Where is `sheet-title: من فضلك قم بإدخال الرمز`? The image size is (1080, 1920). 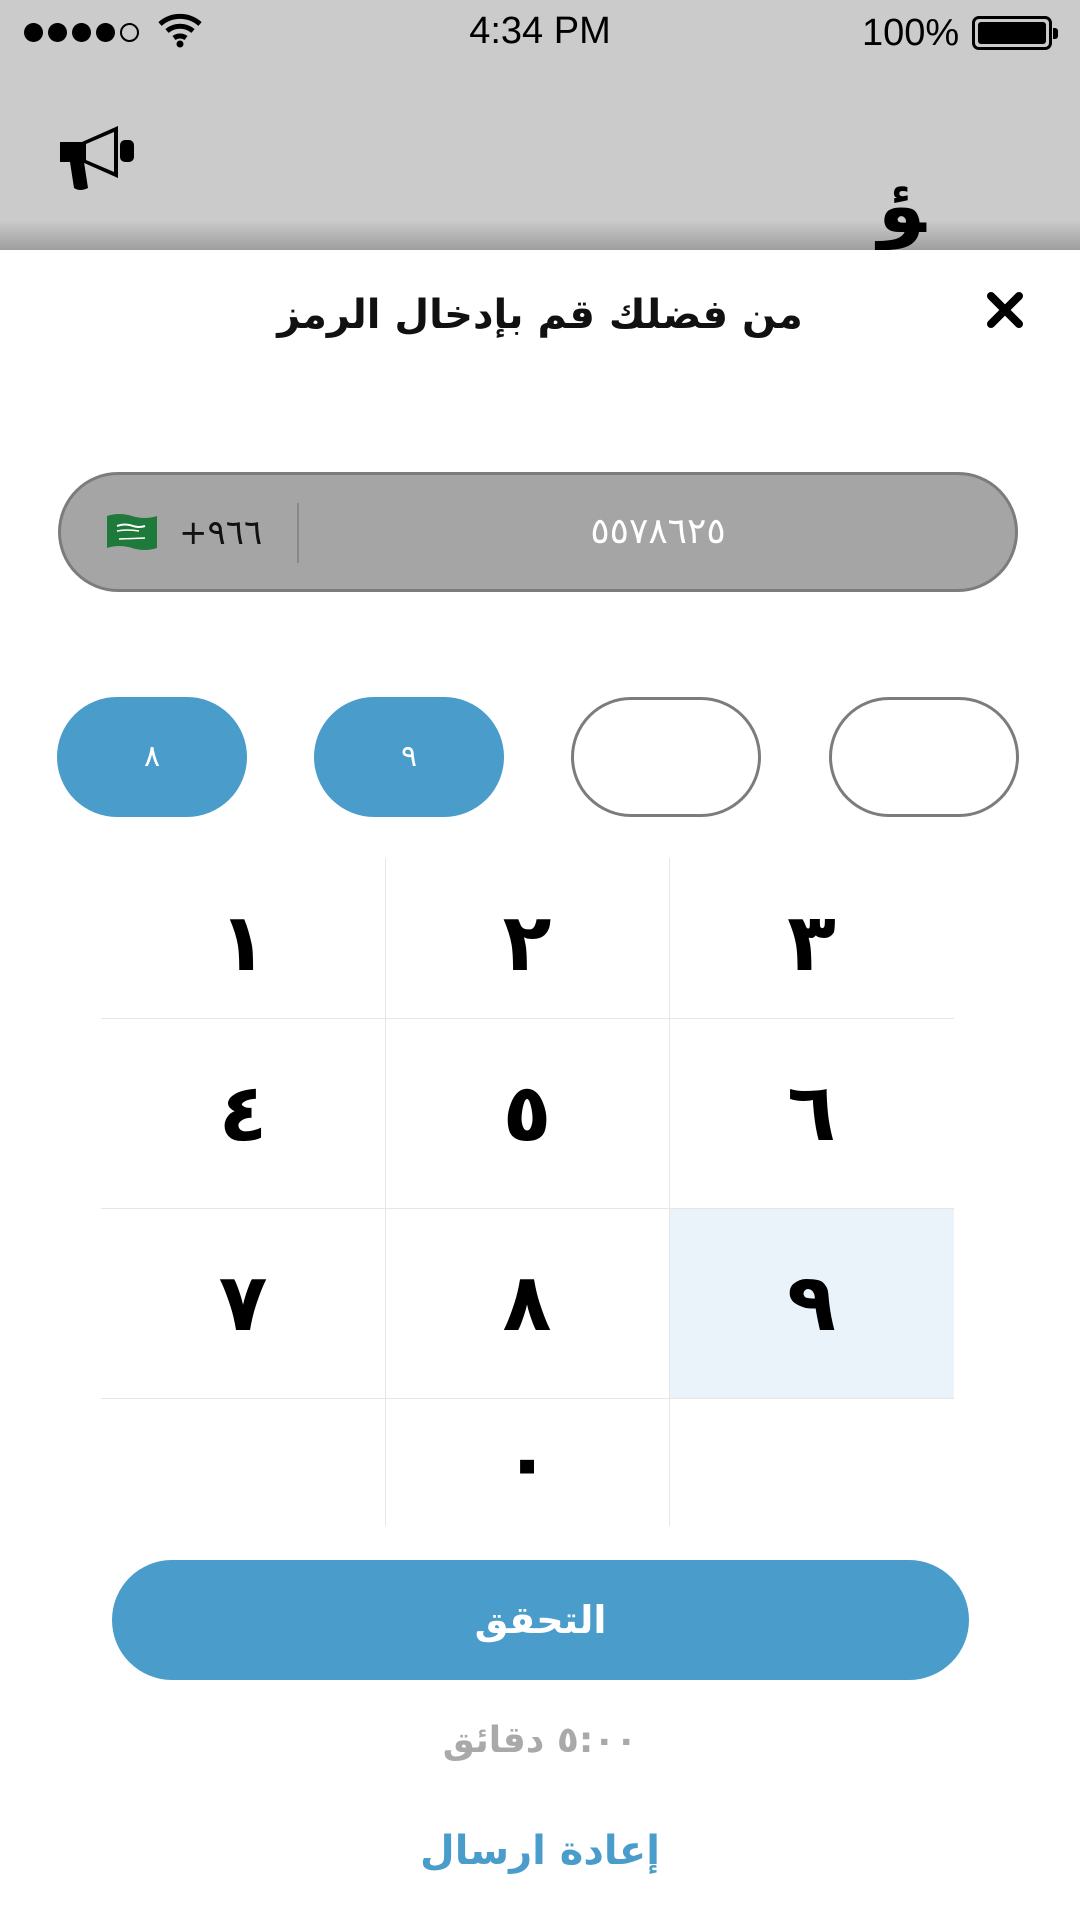
sheet-title: من فضلك قم بإدخال الرمز is located at coordinates (540, 315).